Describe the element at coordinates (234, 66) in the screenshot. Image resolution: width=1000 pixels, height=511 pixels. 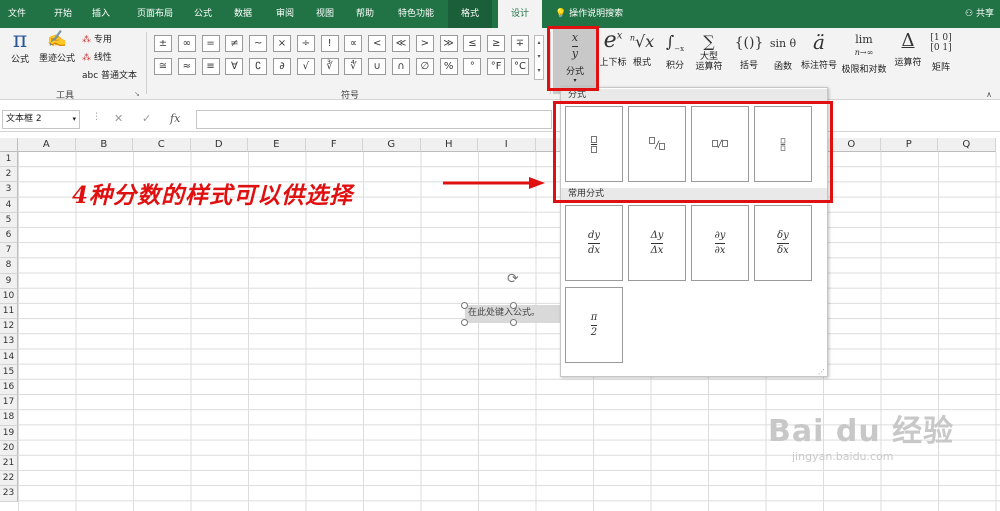
I see `symbol-button: ∀` at that location.